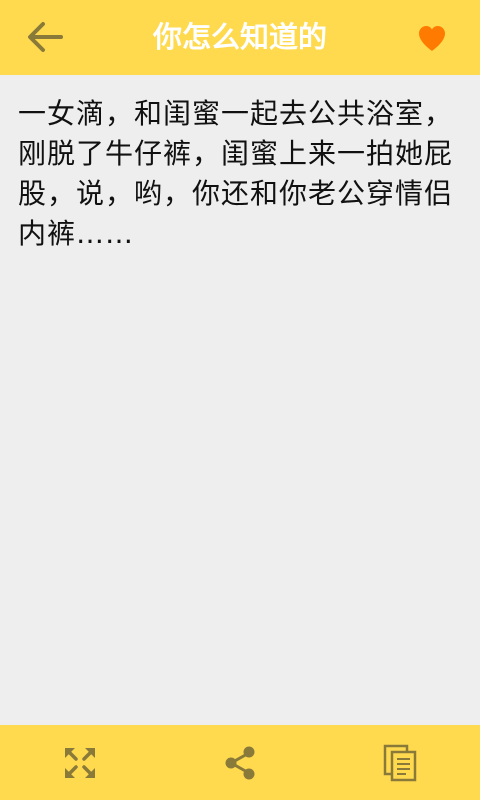 Image resolution: width=480 pixels, height=800 pixels. I want to click on share-icon, so click(240, 763).